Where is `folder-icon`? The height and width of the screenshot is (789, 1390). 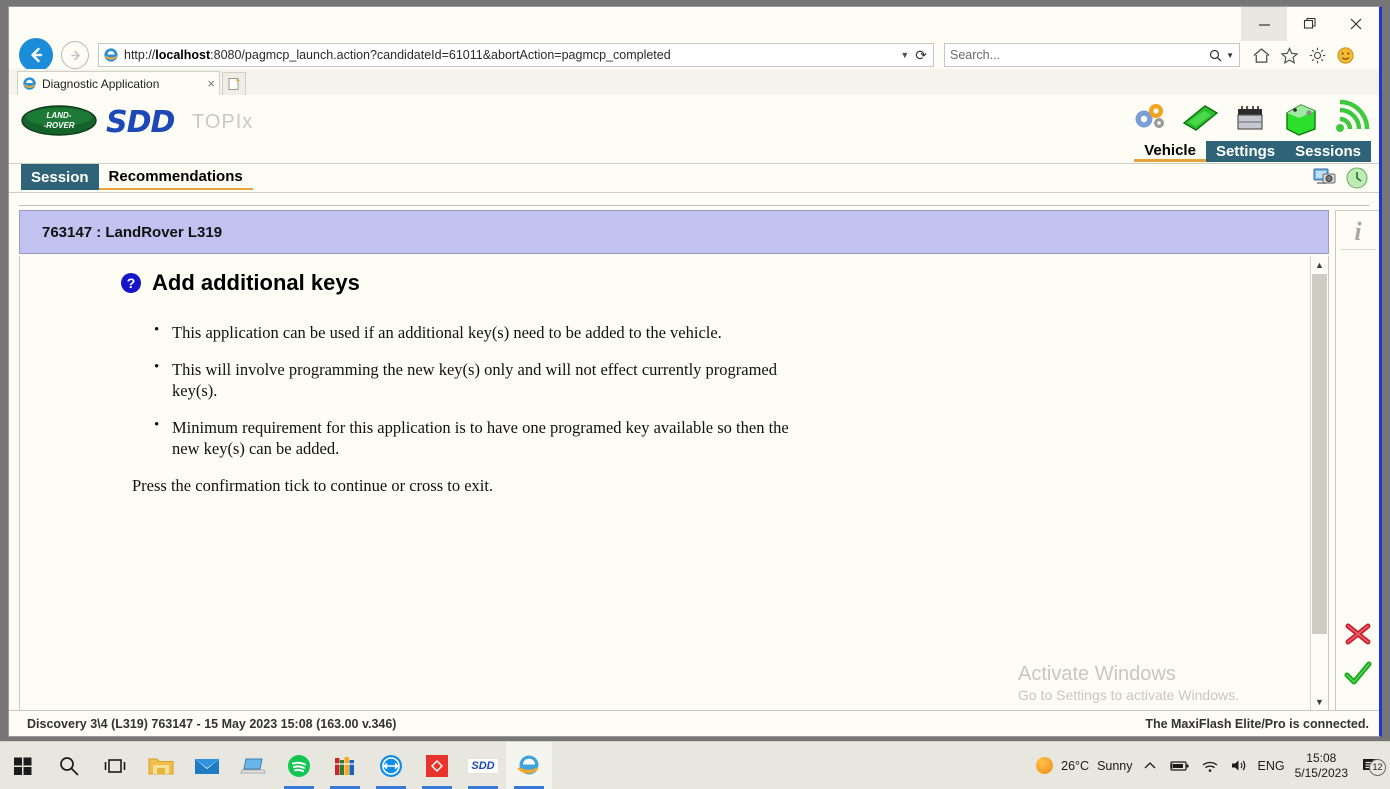
folder-icon is located at coordinates (161, 766).